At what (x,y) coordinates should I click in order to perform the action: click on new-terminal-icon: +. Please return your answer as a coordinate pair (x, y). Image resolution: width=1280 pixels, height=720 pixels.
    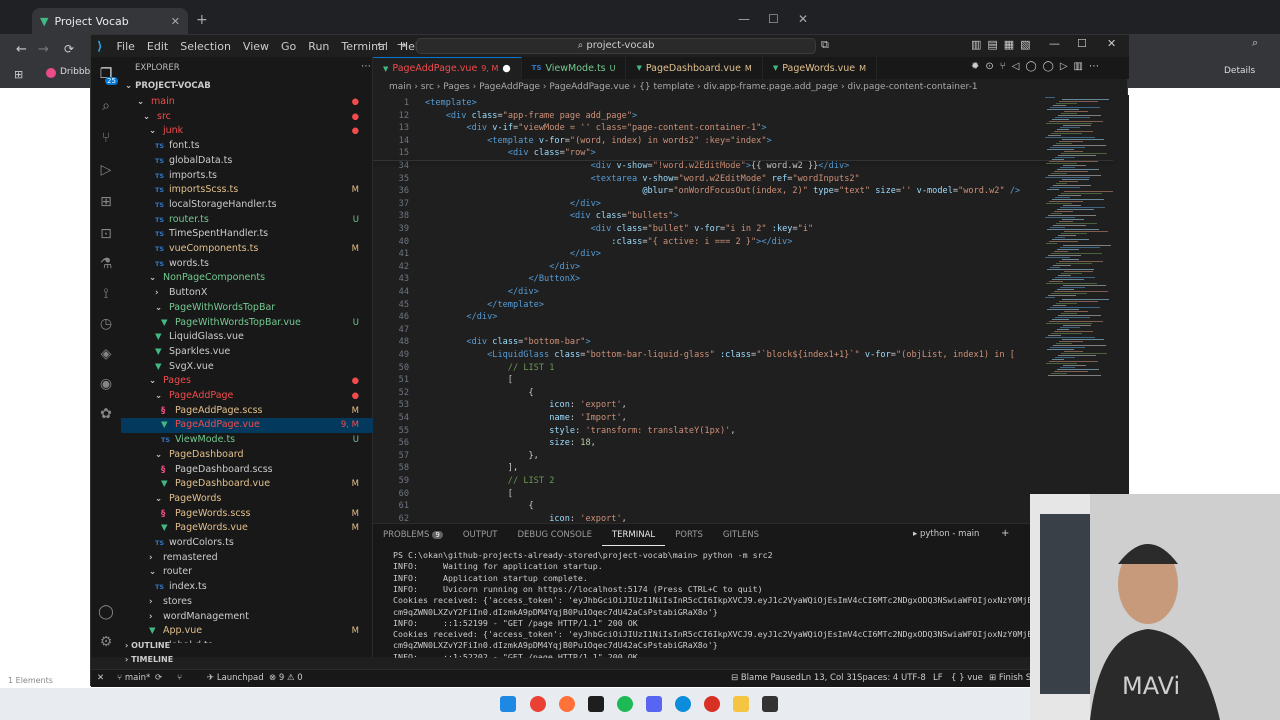
    Looking at the image, I should click on (1005, 533).